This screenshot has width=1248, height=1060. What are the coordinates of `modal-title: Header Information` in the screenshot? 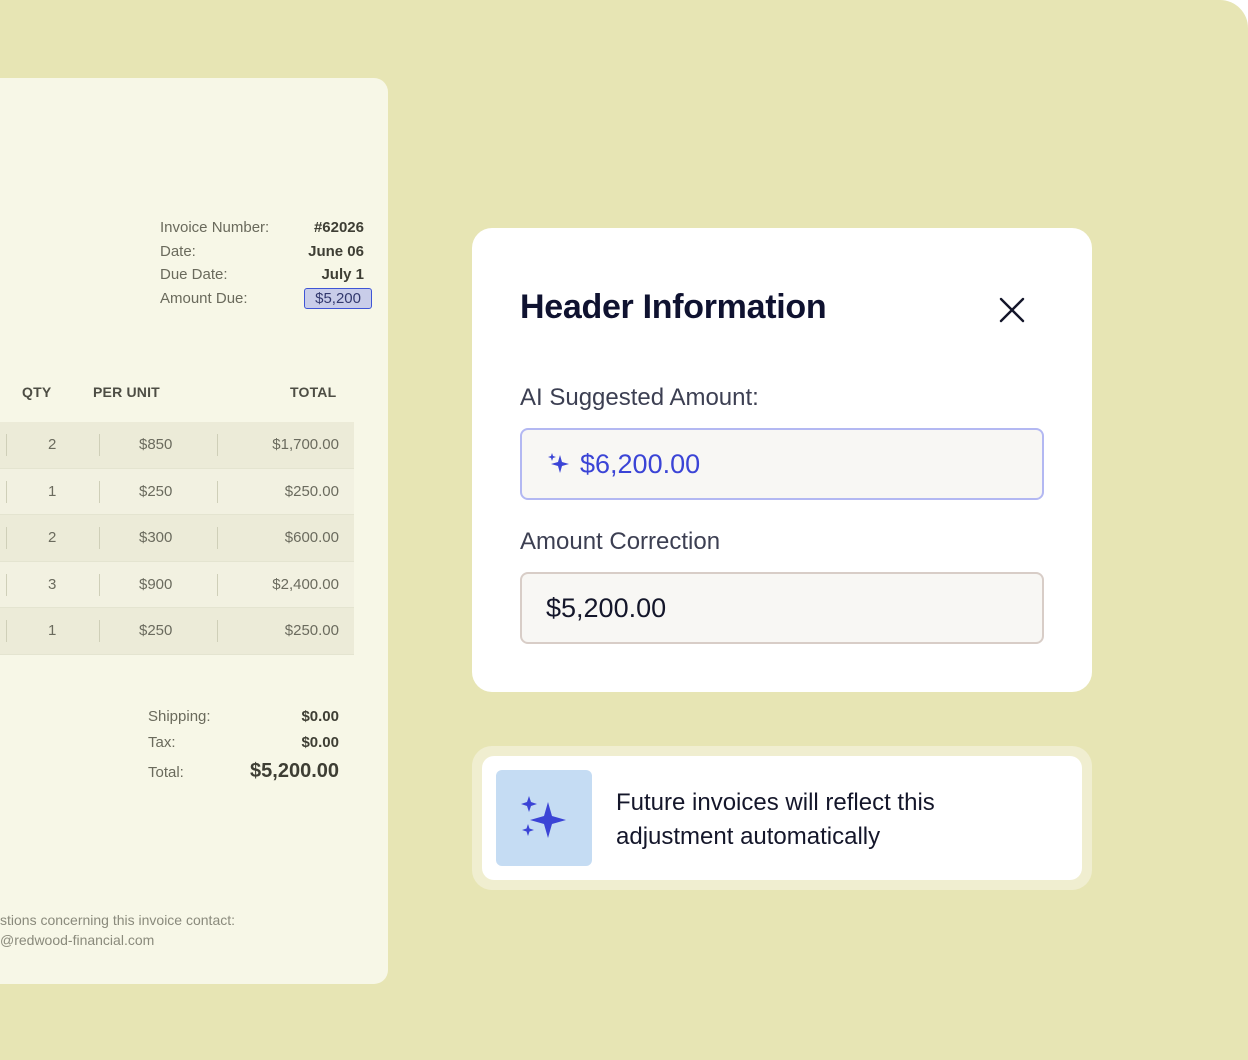 It's located at (673, 307).